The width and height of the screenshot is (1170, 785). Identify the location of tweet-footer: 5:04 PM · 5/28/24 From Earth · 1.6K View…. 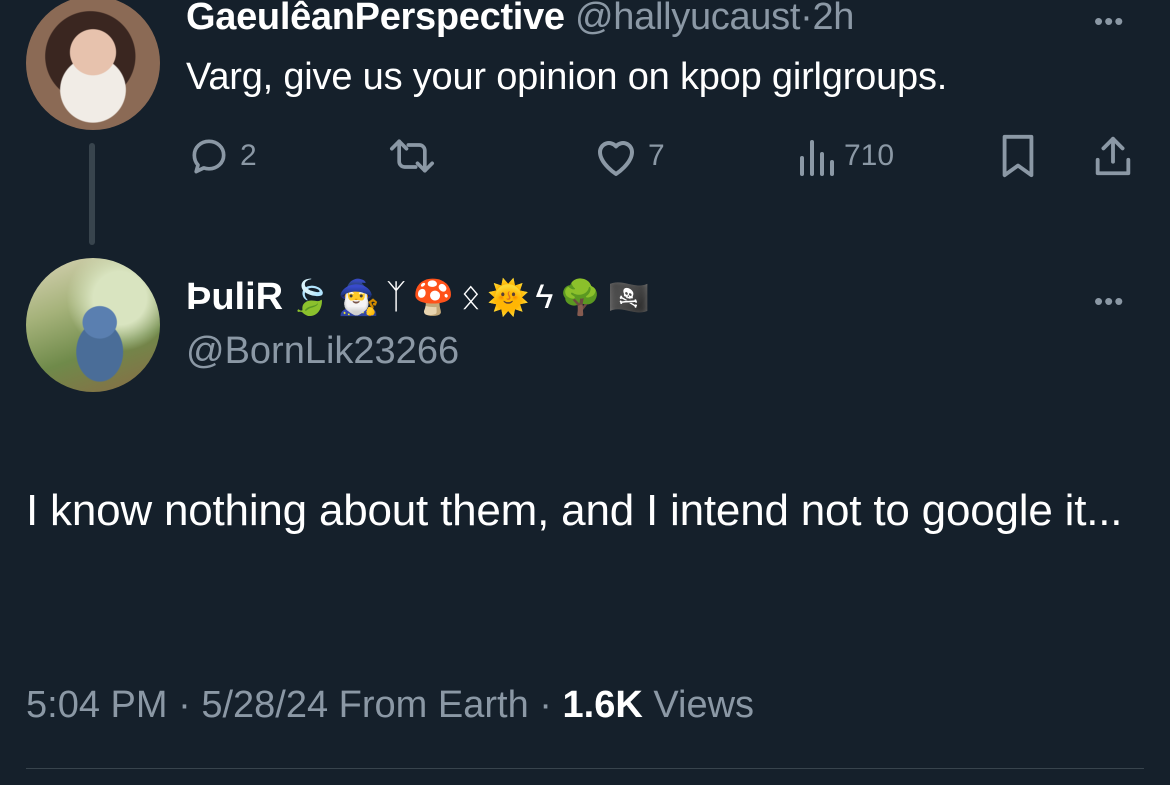
(390, 705).